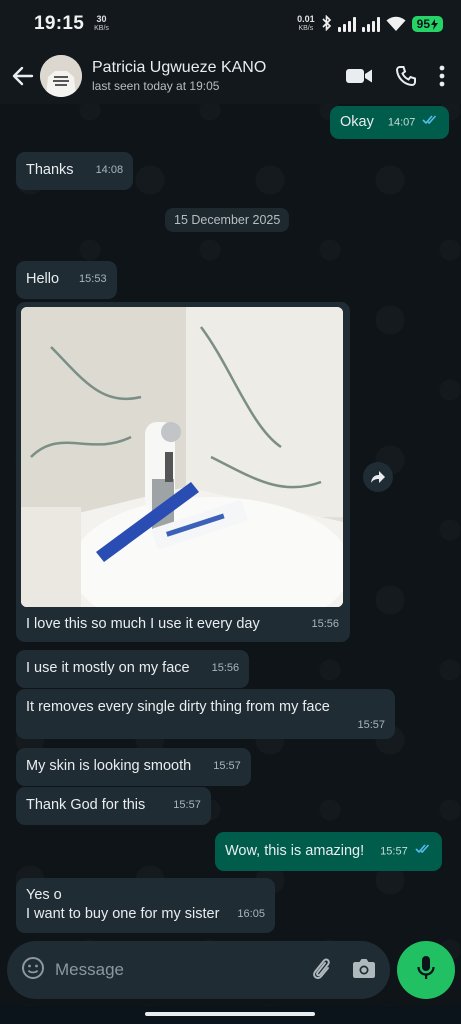 The image size is (461, 1024). Describe the element at coordinates (108, 668) in the screenshot. I see `message-text: I use it mostly on my face` at that location.